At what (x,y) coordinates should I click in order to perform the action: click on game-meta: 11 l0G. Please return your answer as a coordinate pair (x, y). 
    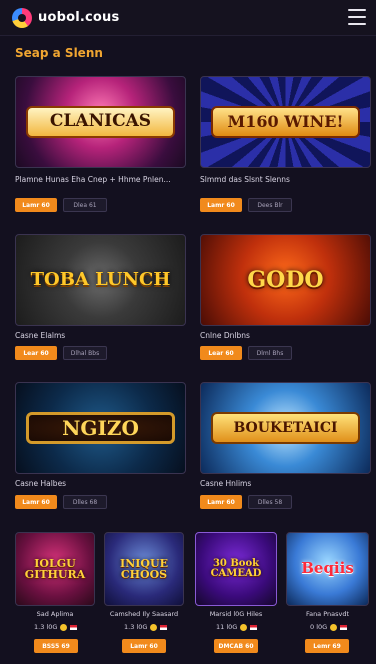
    Looking at the image, I should click on (237, 627).